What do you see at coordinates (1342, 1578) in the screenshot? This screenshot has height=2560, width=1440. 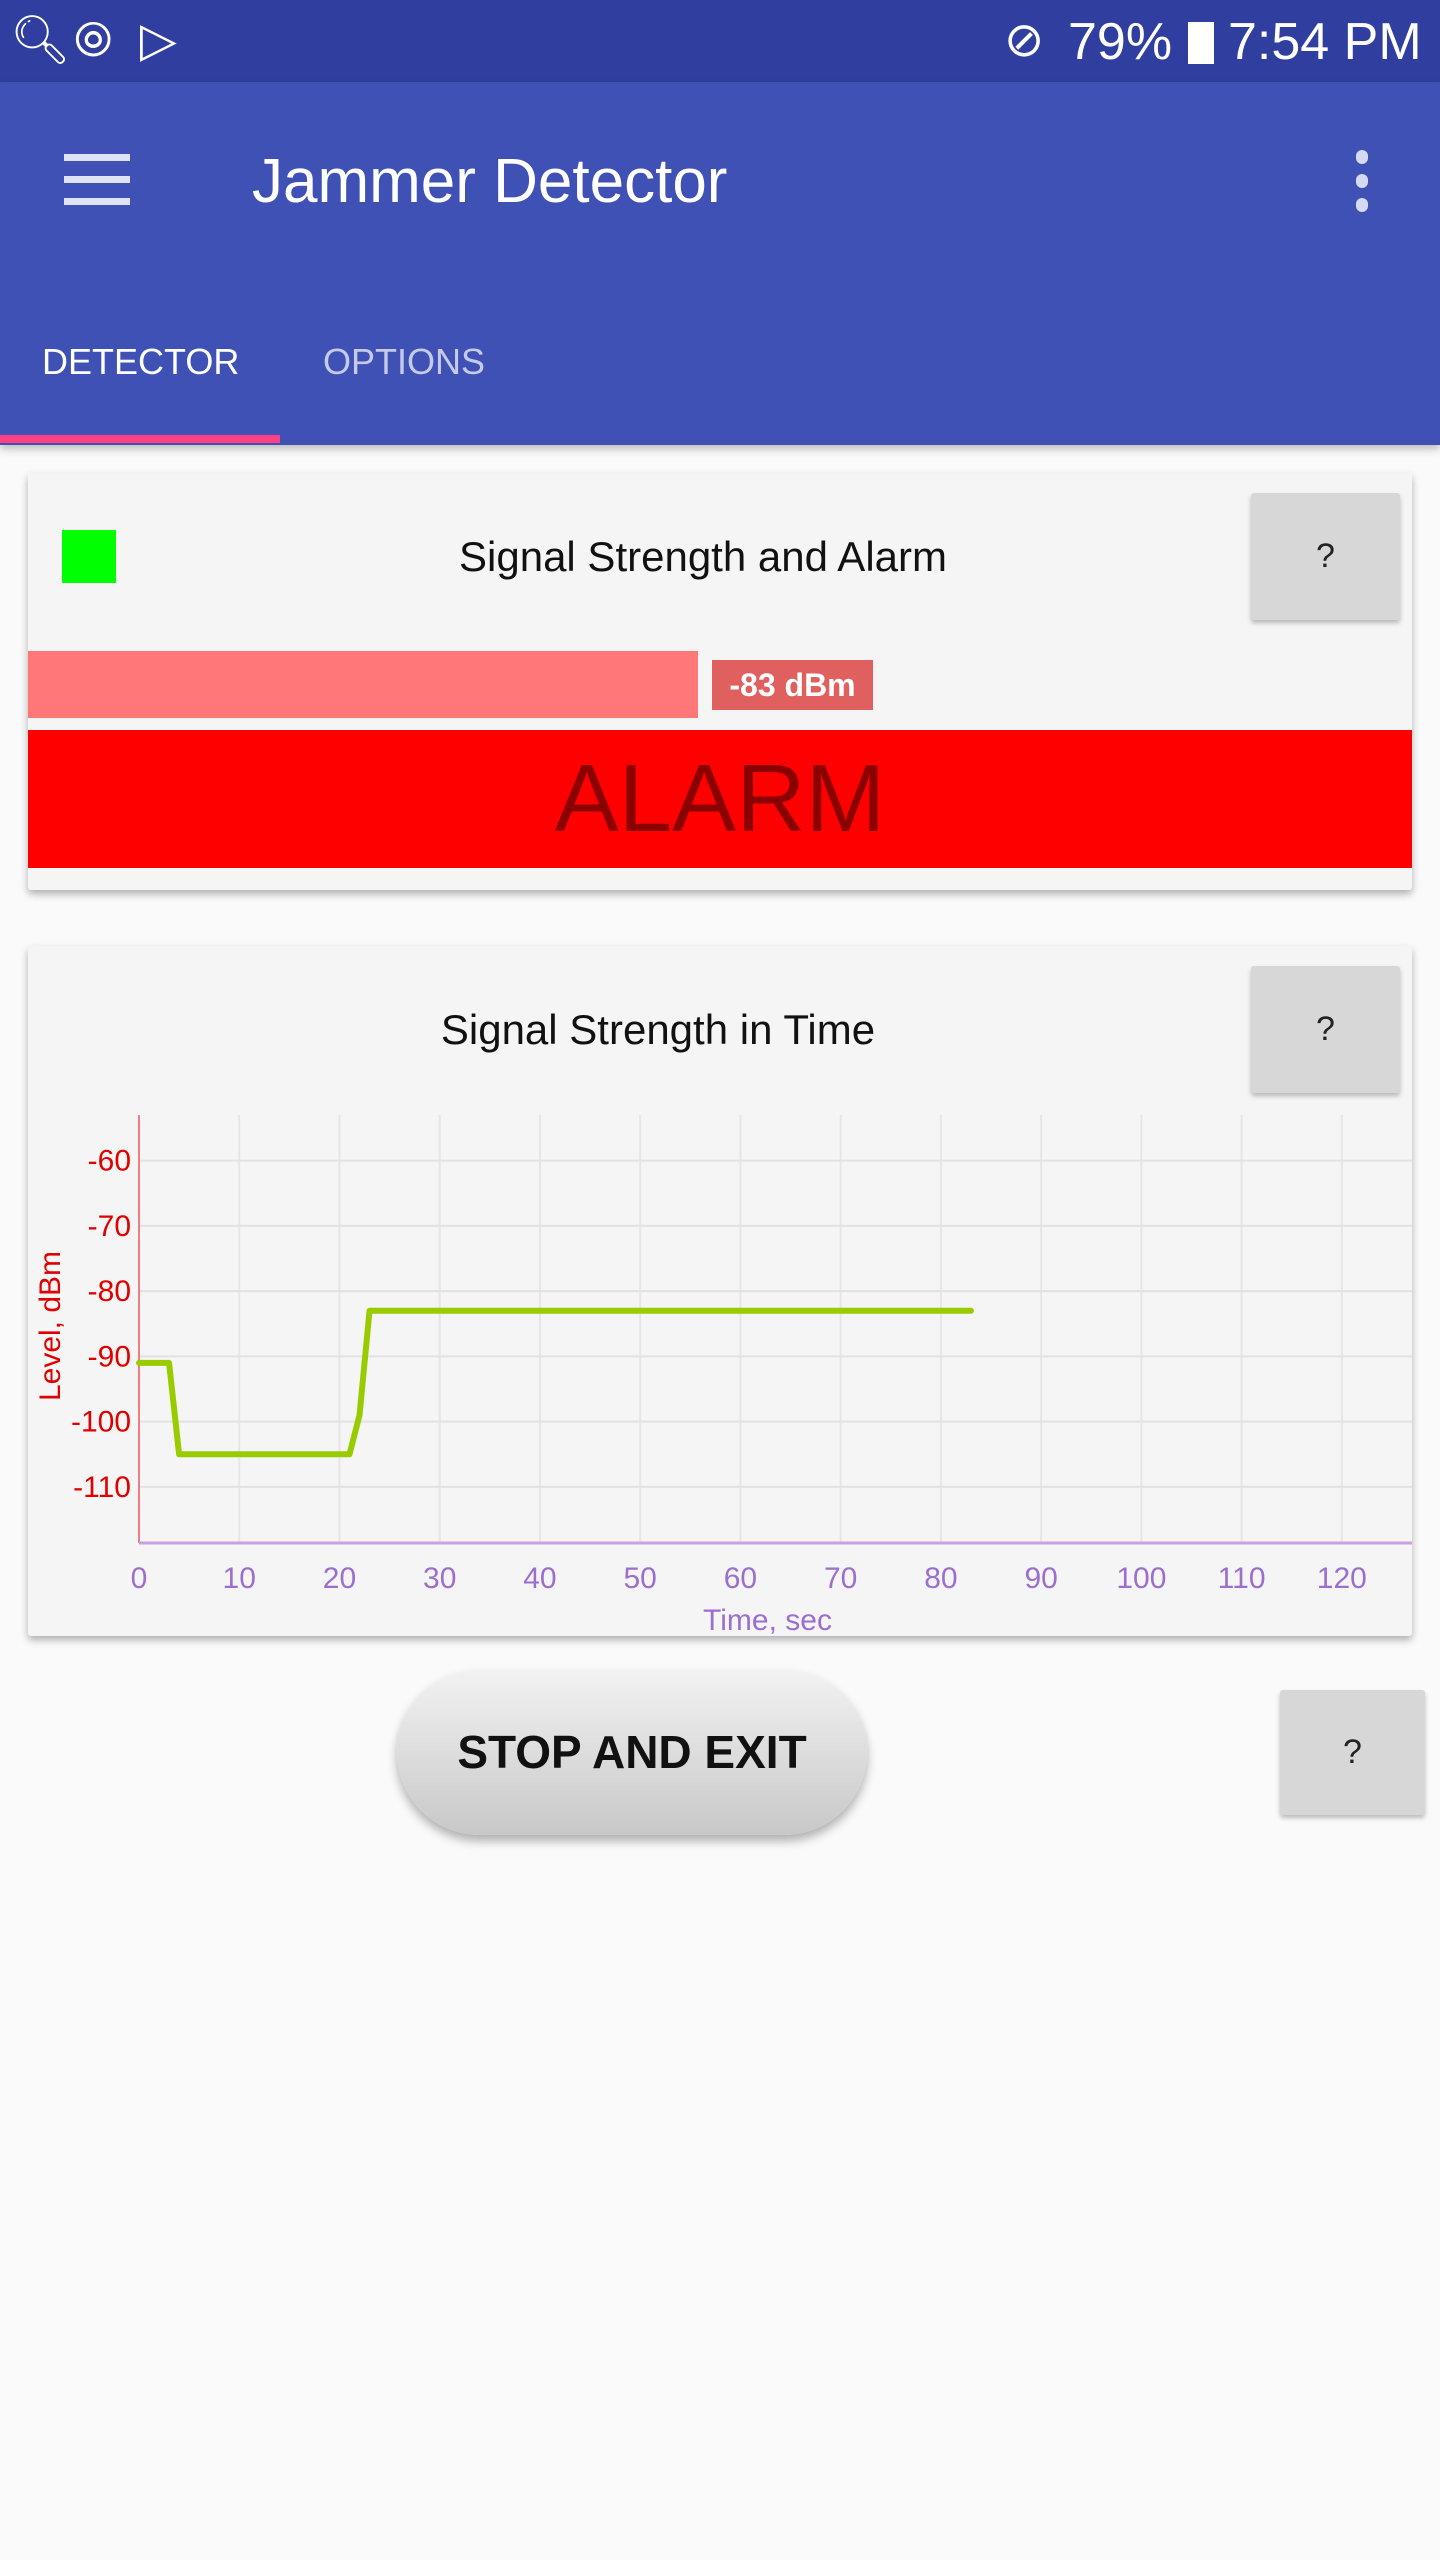 I see `x-tick-label: 120` at bounding box center [1342, 1578].